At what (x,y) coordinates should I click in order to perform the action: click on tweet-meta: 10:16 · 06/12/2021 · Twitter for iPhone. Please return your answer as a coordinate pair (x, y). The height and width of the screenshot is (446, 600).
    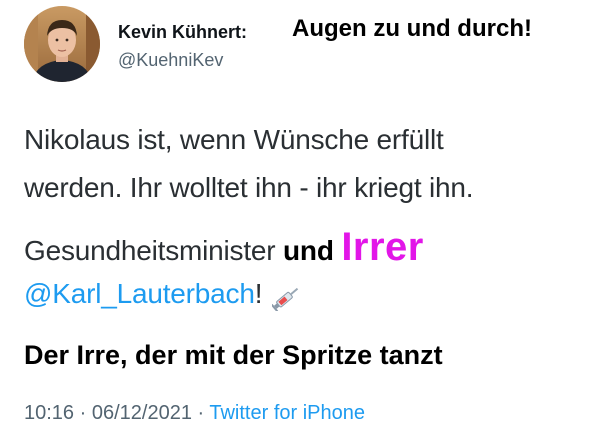
    Looking at the image, I should click on (194, 413).